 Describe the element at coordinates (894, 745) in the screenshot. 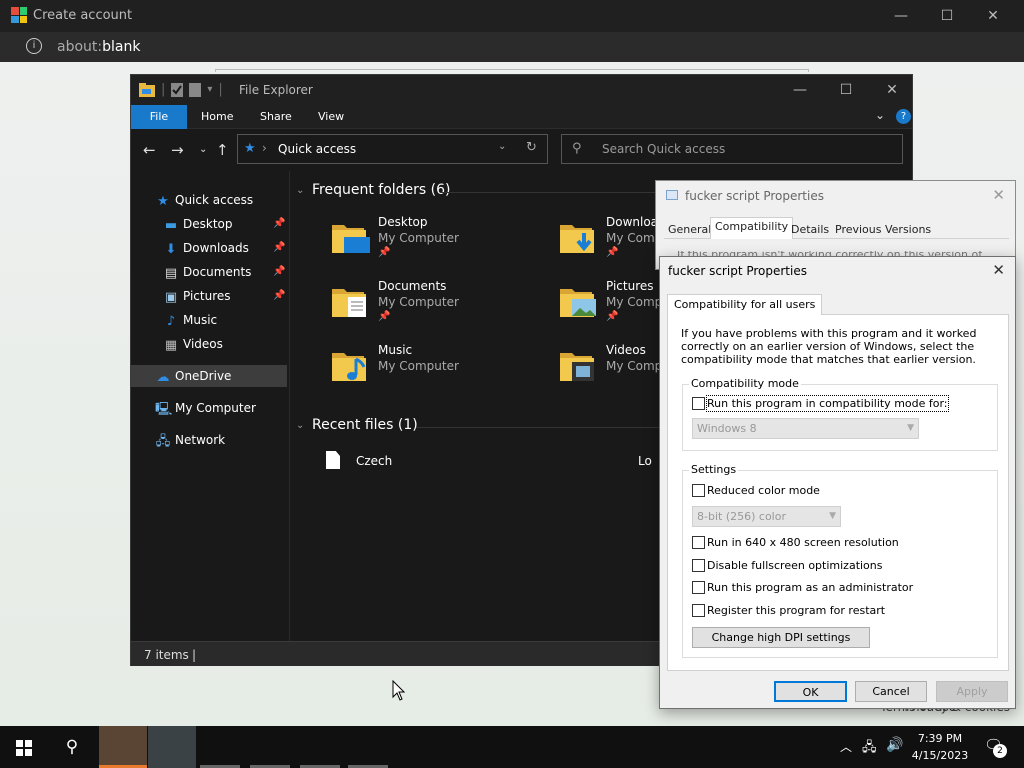

I see `volume-icon: 🔊` at that location.